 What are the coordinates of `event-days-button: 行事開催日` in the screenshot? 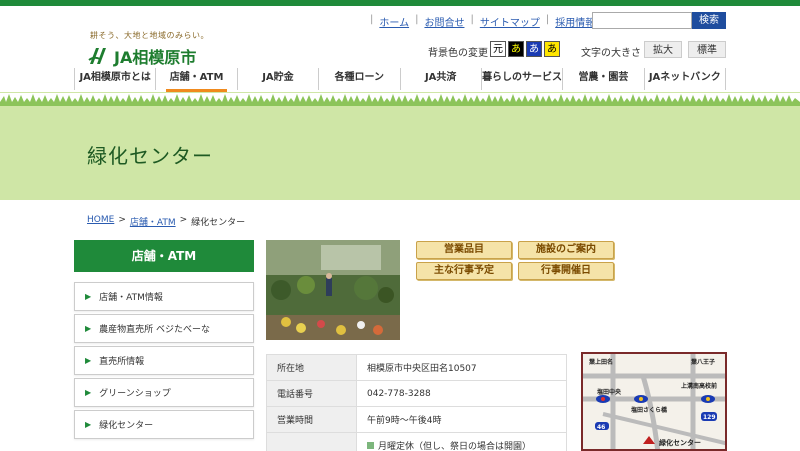 It's located at (566, 271).